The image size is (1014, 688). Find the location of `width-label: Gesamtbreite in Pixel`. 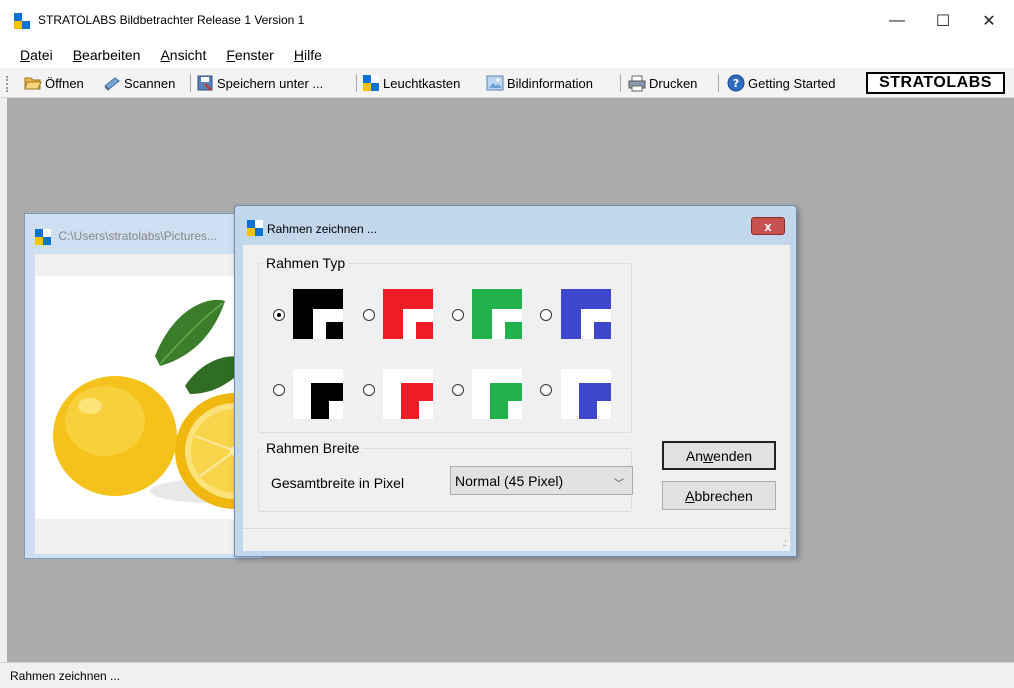

width-label: Gesamtbreite in Pixel is located at coordinates (338, 483).